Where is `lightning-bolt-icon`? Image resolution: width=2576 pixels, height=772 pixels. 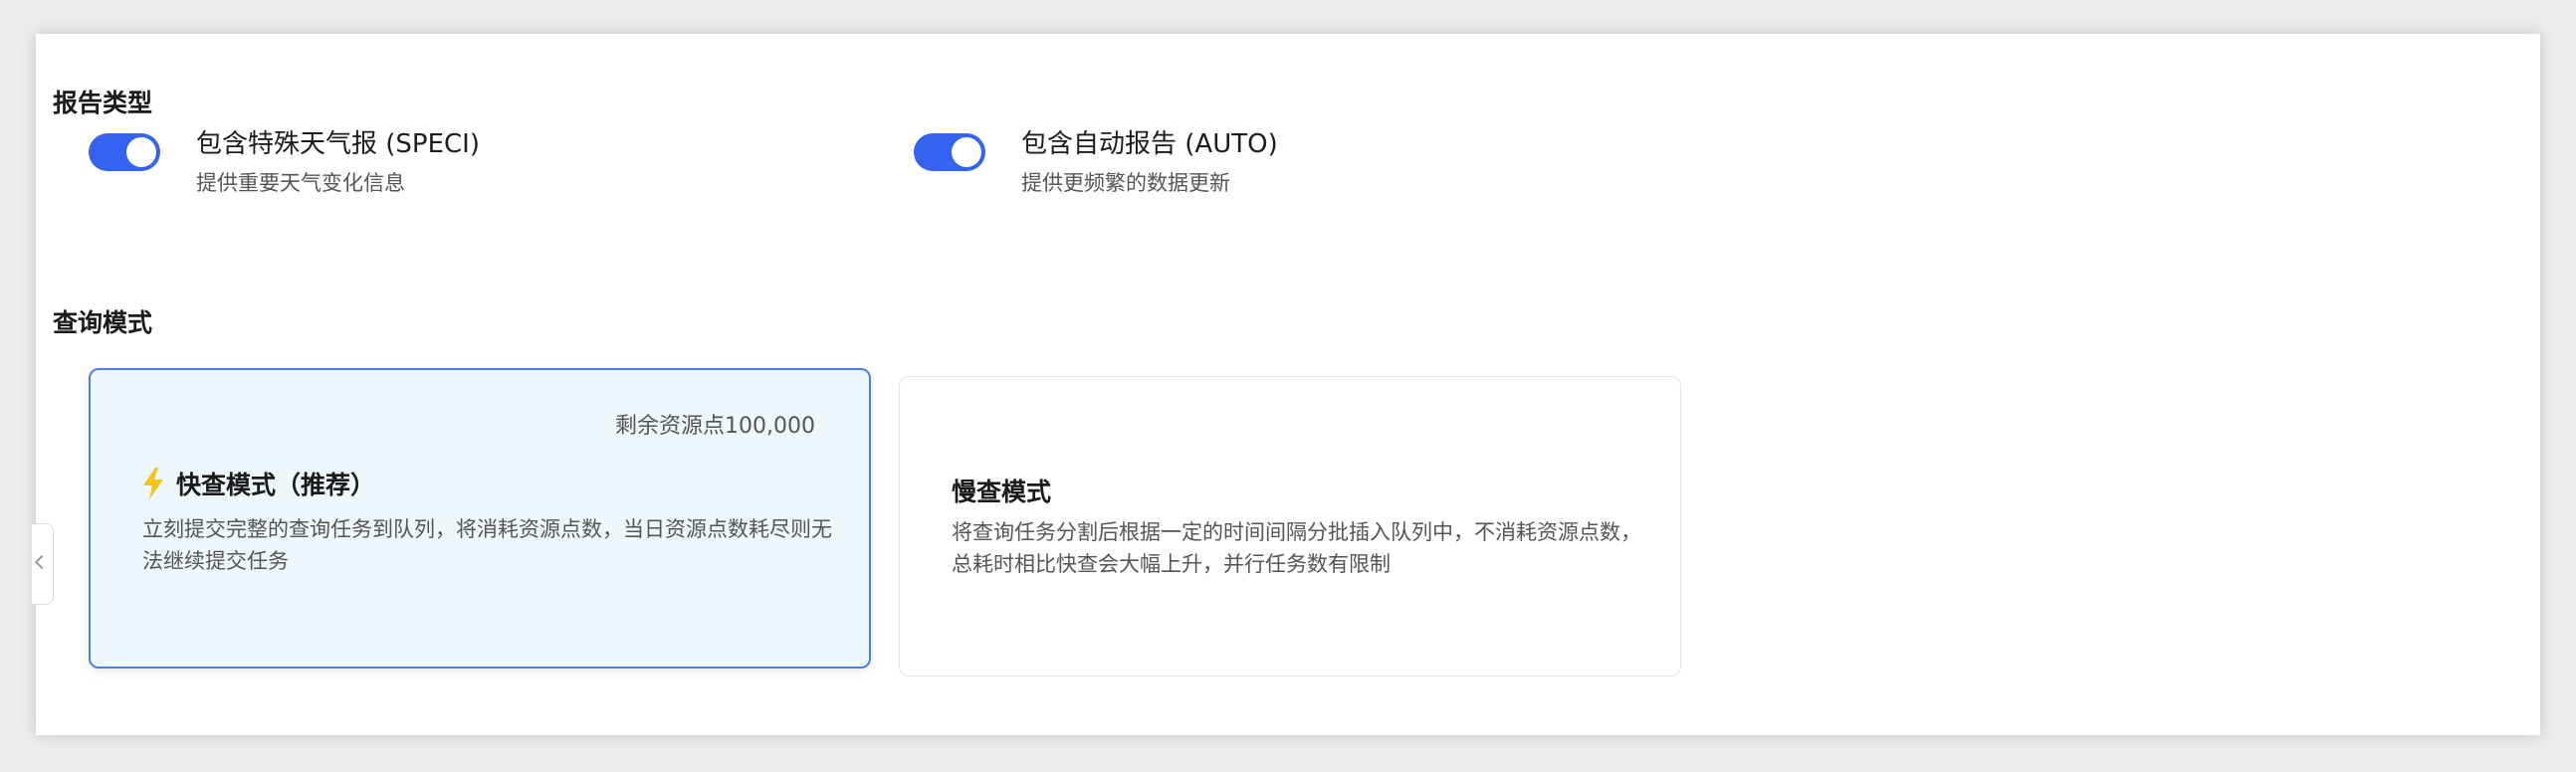 lightning-bolt-icon is located at coordinates (153, 483).